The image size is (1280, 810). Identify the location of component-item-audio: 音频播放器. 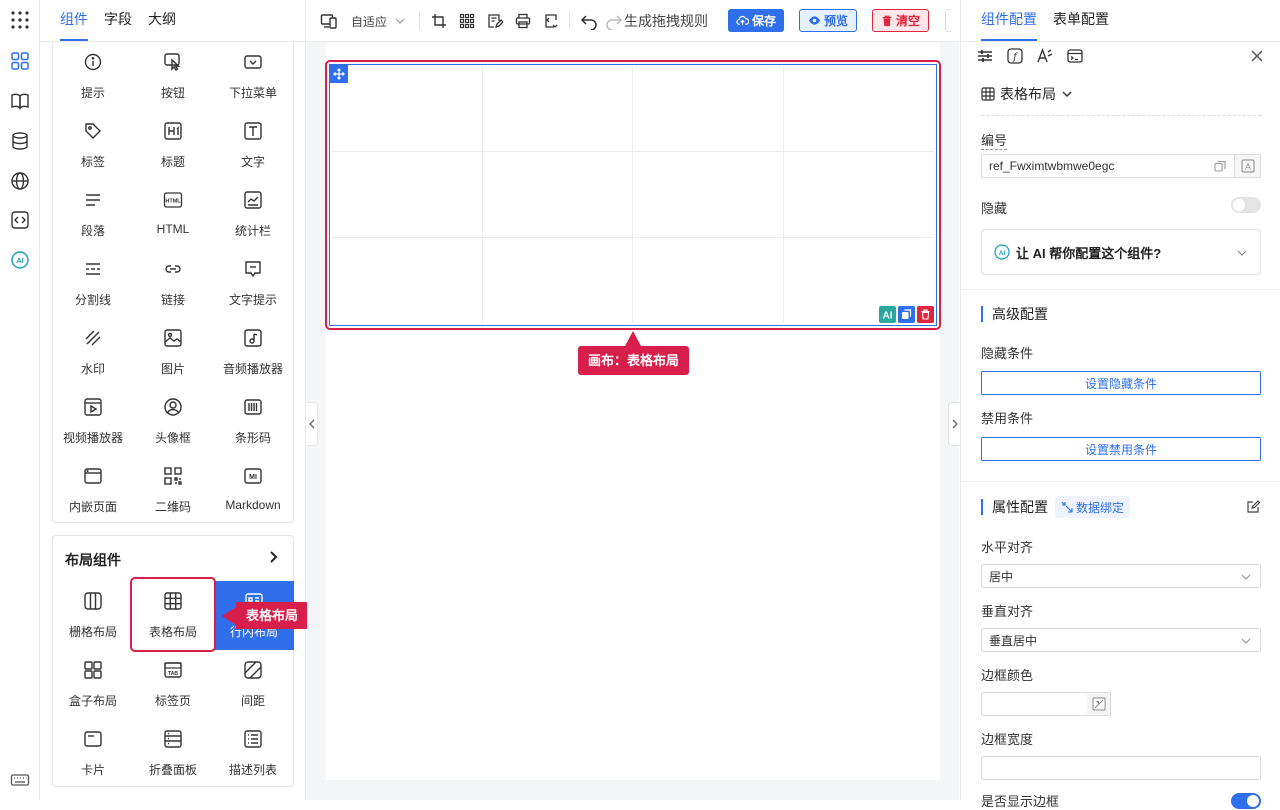
(253, 352).